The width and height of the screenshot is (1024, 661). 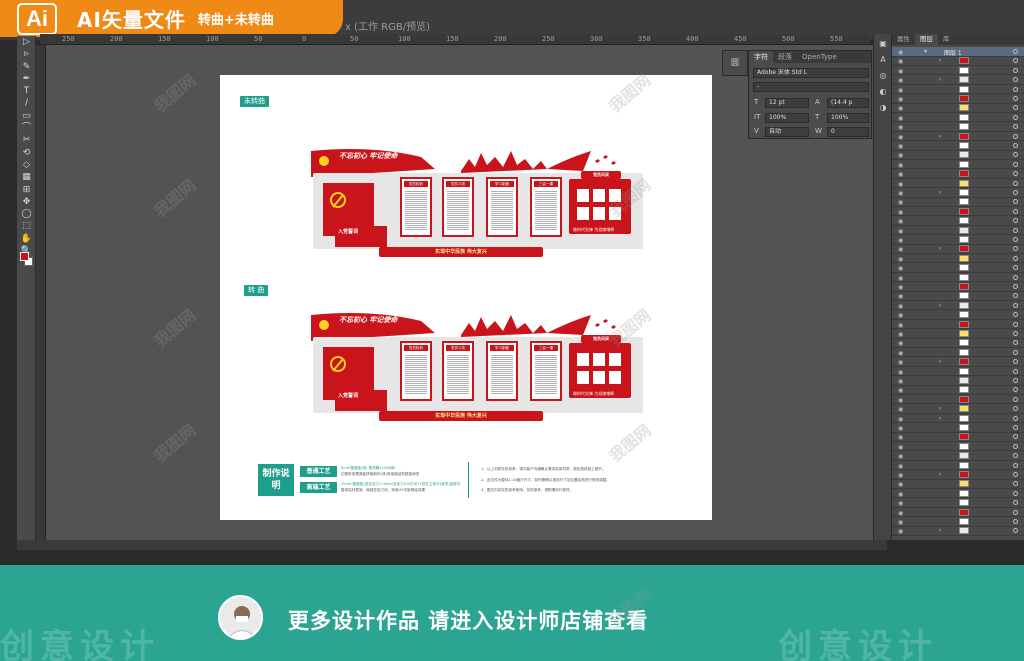 I want to click on tab-opentype: OpenType, so click(x=819, y=57).